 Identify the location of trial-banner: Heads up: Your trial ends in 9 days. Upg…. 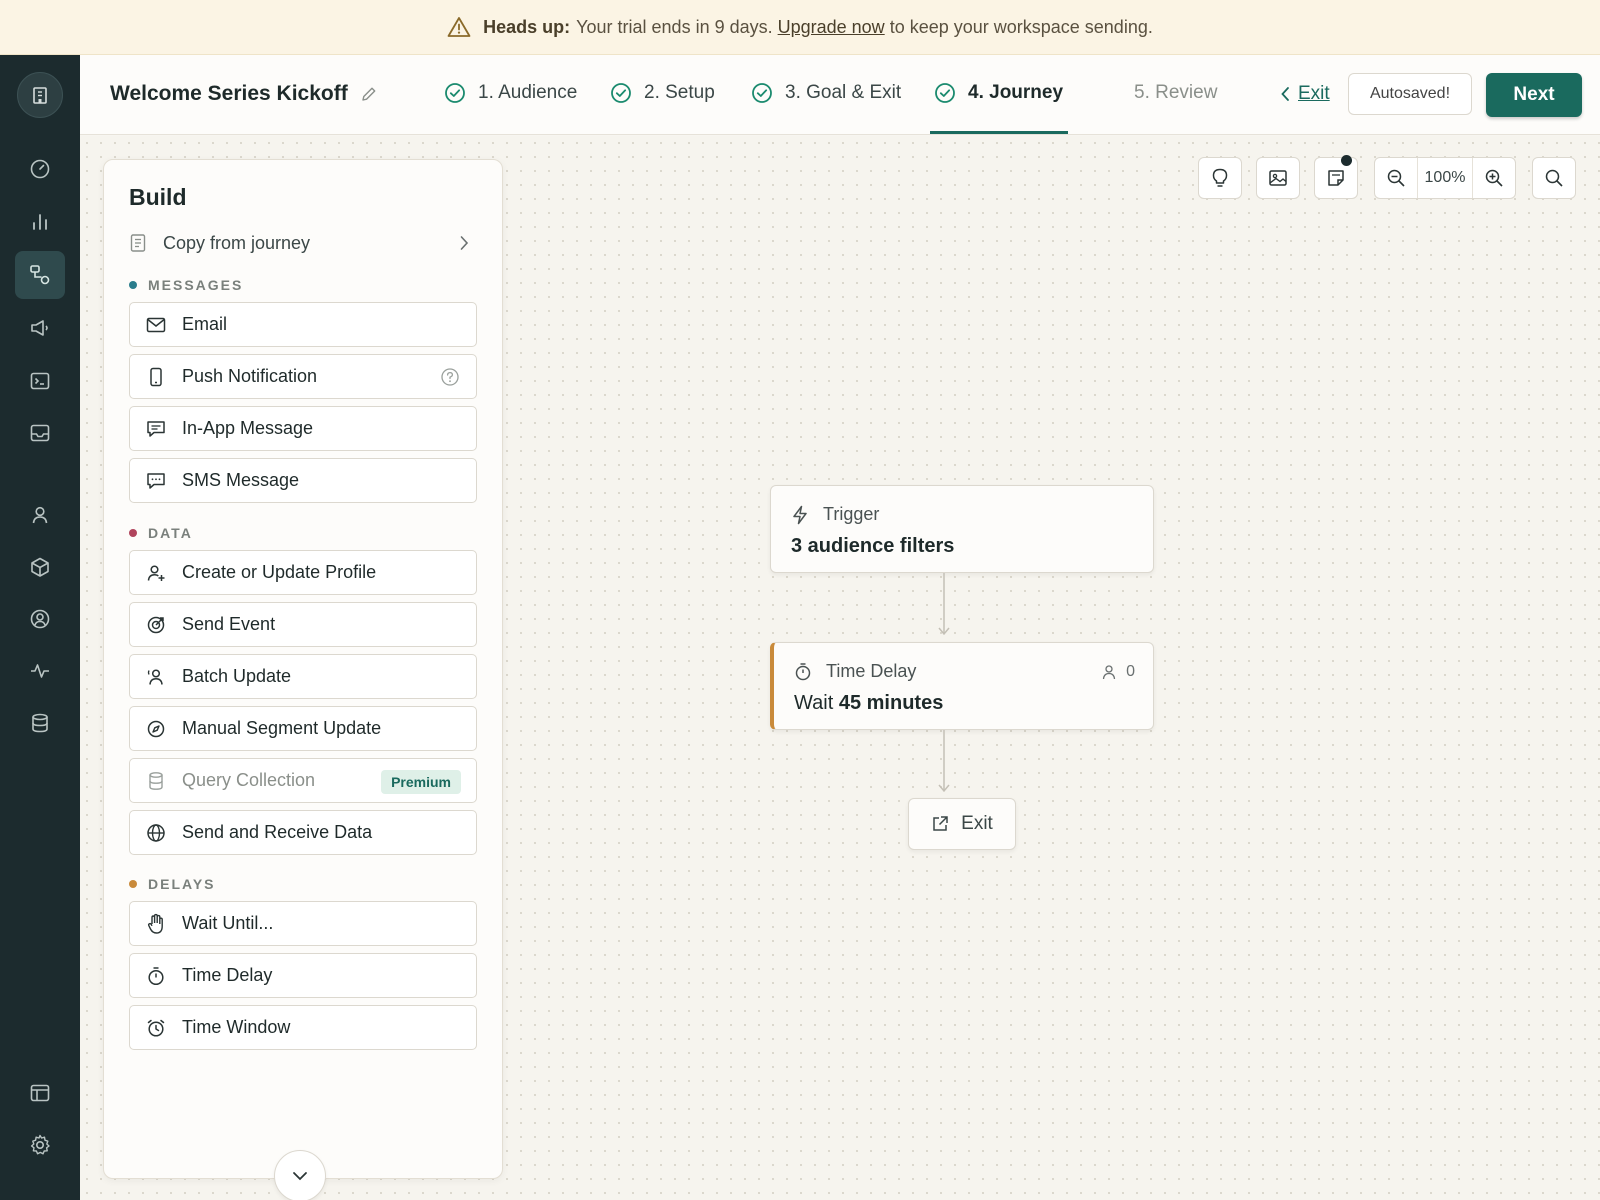
(800, 27).